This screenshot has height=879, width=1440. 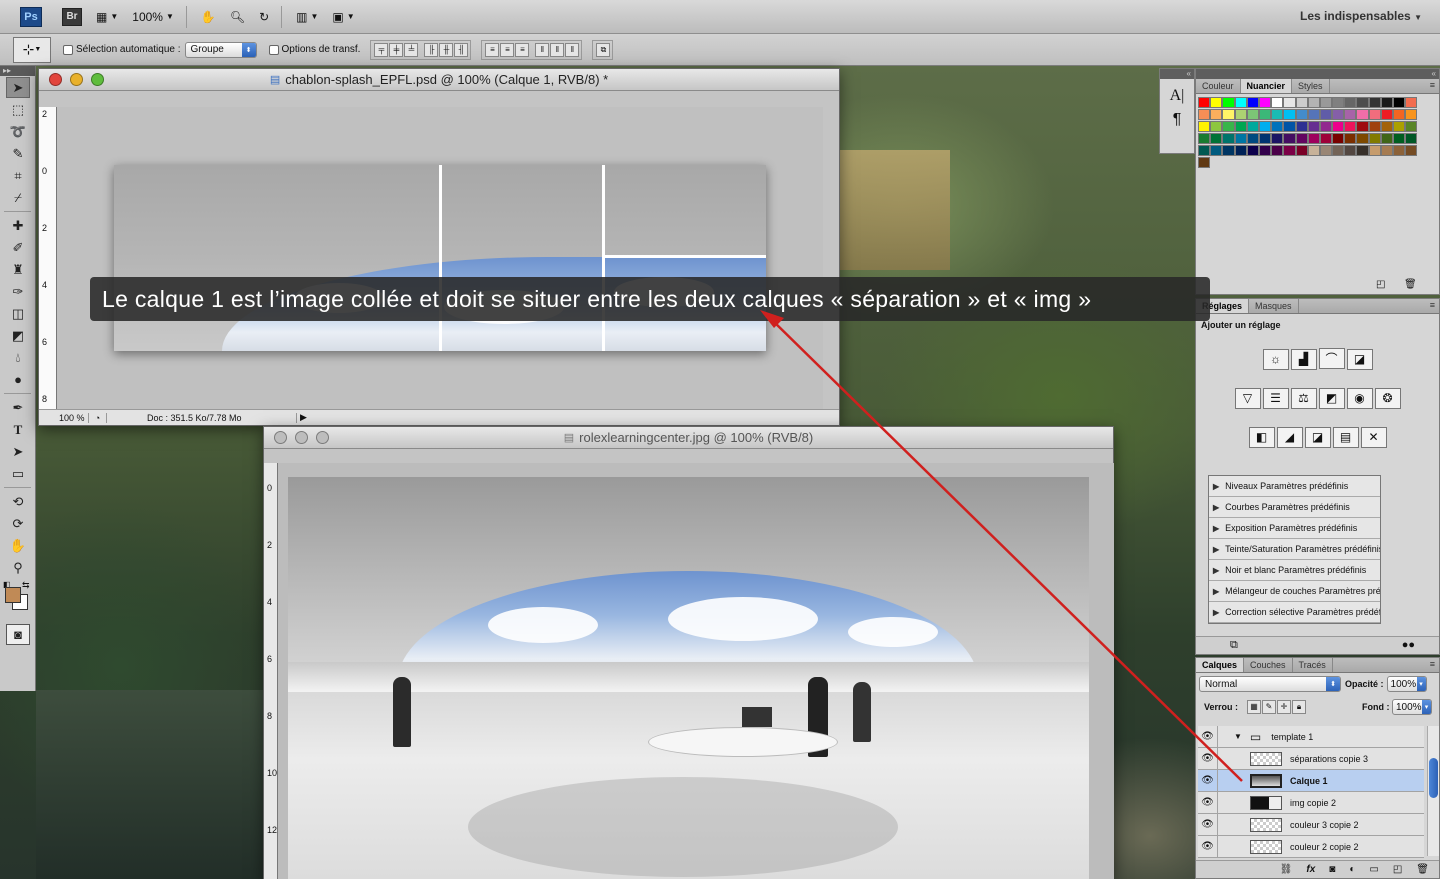 What do you see at coordinates (1294, 528) in the screenshot?
I see `preset-item: ▶ Exposition Paramètres prédéfinis` at bounding box center [1294, 528].